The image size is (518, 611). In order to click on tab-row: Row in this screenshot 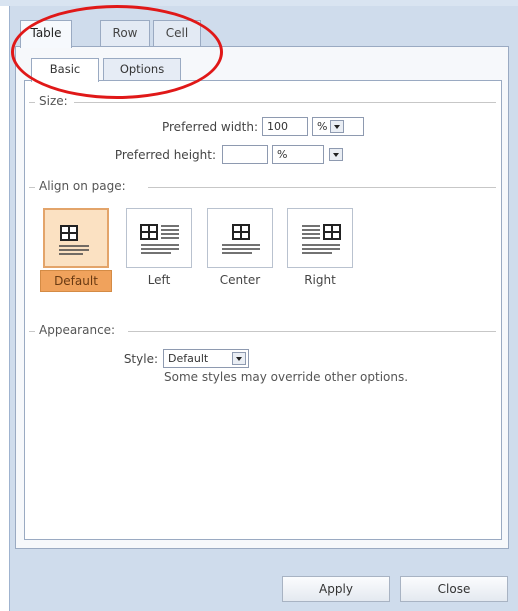, I will do `click(125, 33)`.